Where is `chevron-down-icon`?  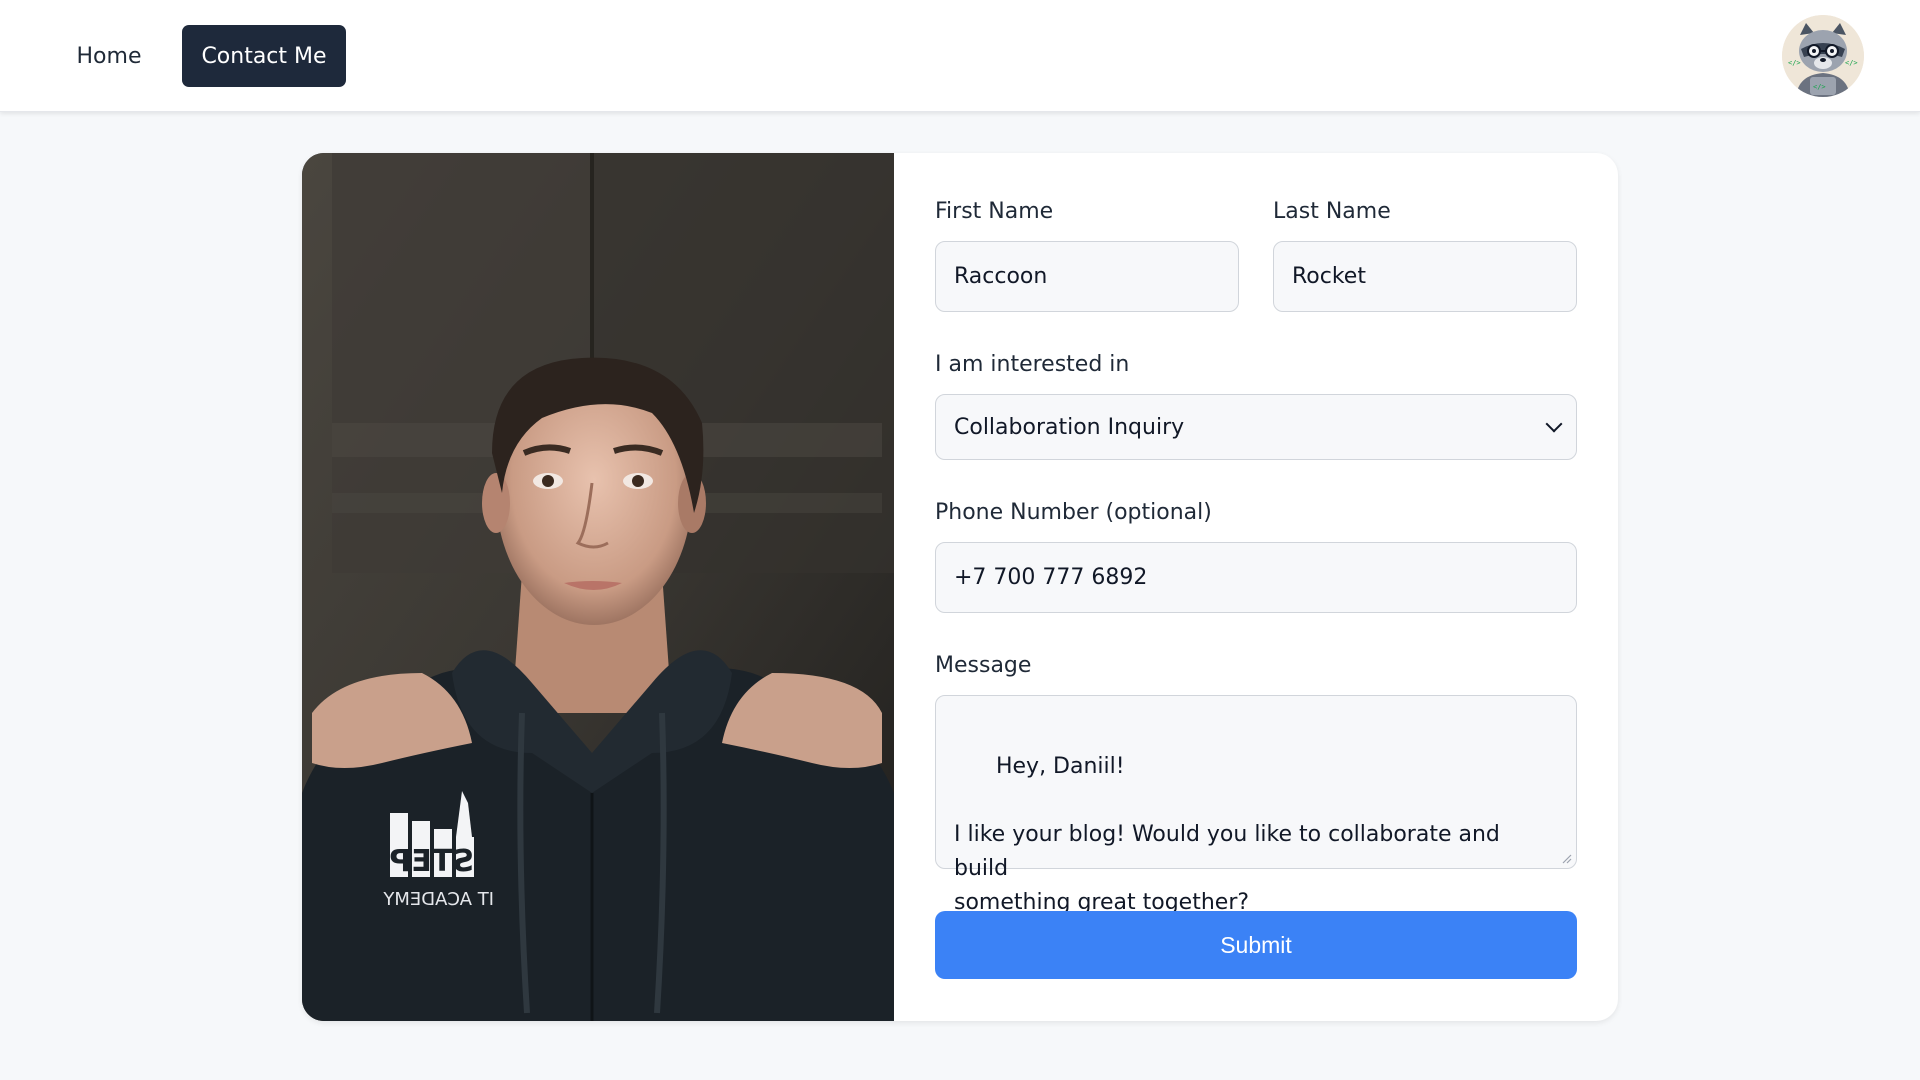 chevron-down-icon is located at coordinates (1554, 424).